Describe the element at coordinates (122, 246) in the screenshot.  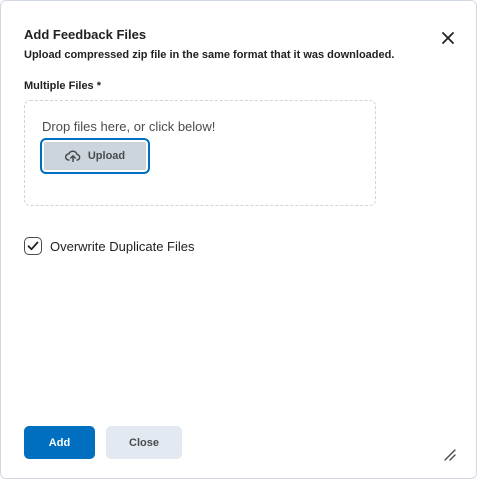
I see `overwrite-duplicates-label: Overwrite Duplicate Files` at that location.